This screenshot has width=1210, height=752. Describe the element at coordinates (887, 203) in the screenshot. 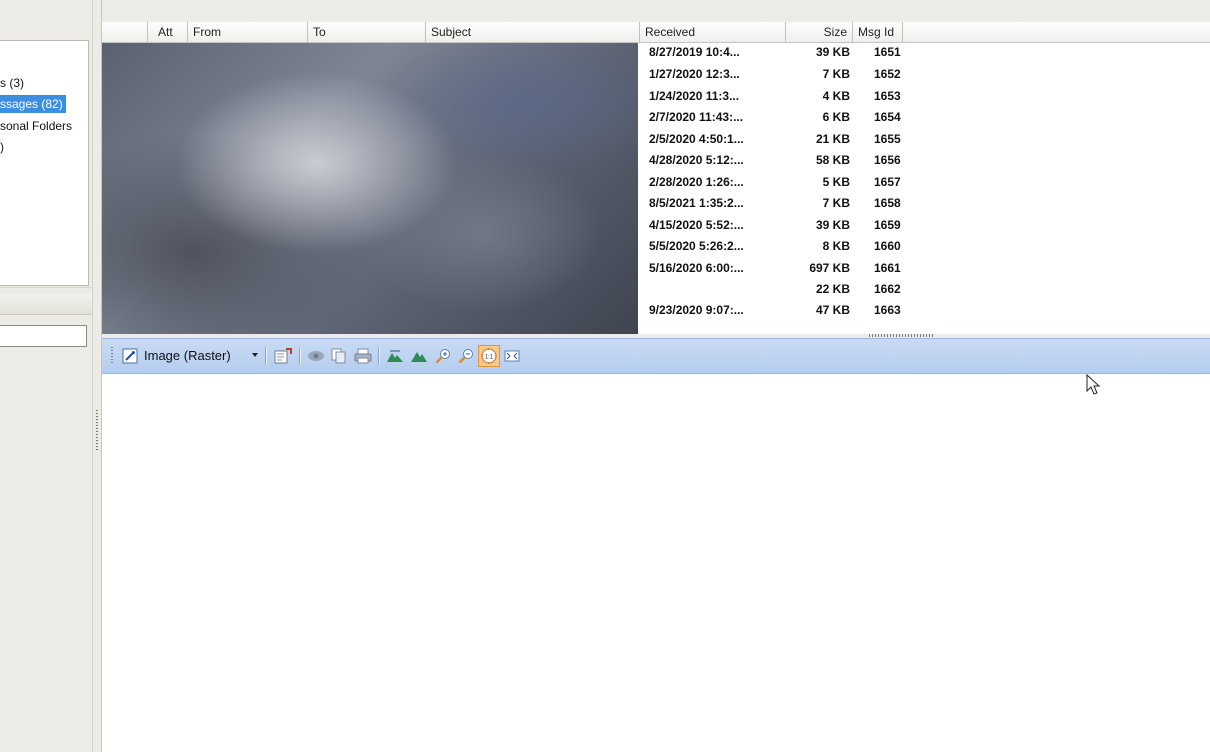

I see `msg-id-cell: 1658` at that location.